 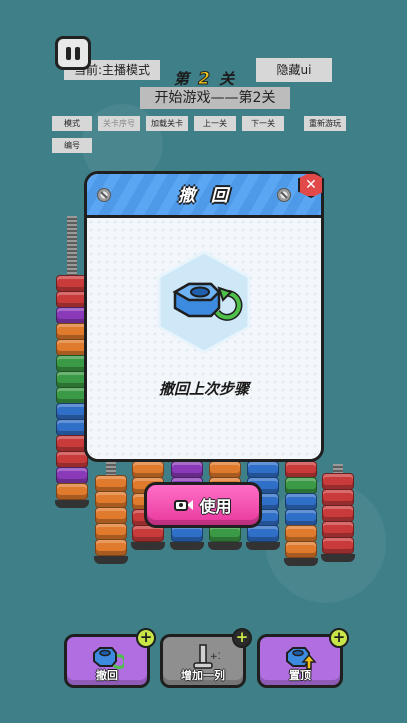 I want to click on svg-text: +1, so click(x=215, y=657).